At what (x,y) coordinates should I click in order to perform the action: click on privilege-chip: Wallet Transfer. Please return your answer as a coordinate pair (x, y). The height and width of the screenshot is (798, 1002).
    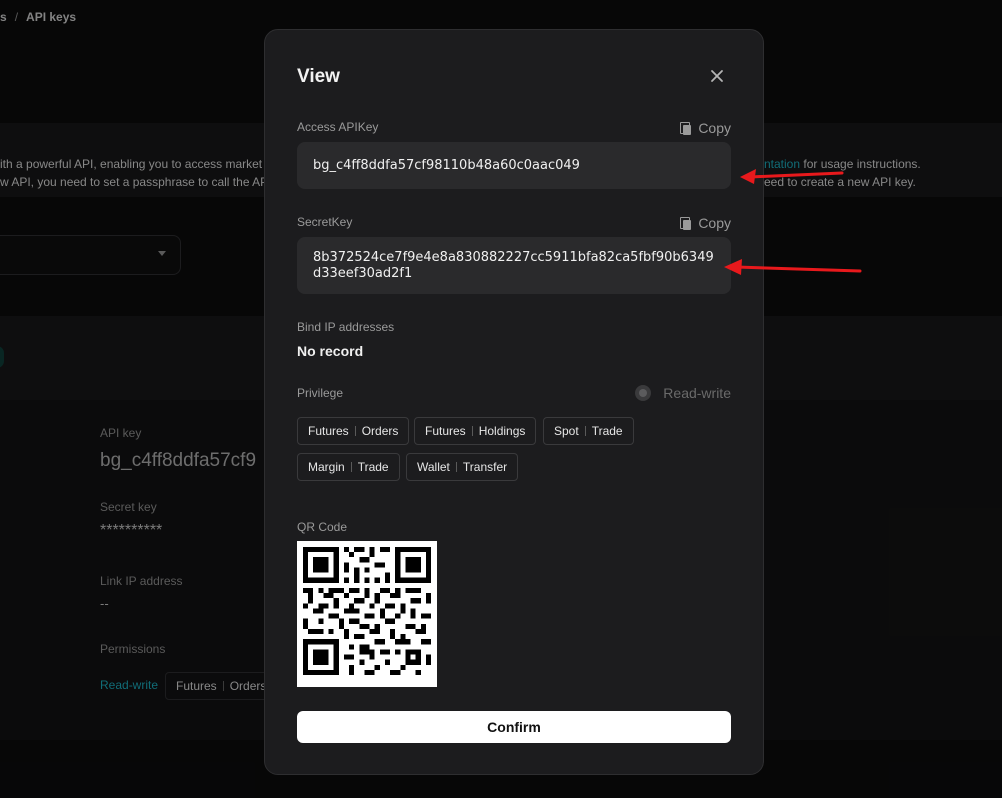
    Looking at the image, I should click on (462, 467).